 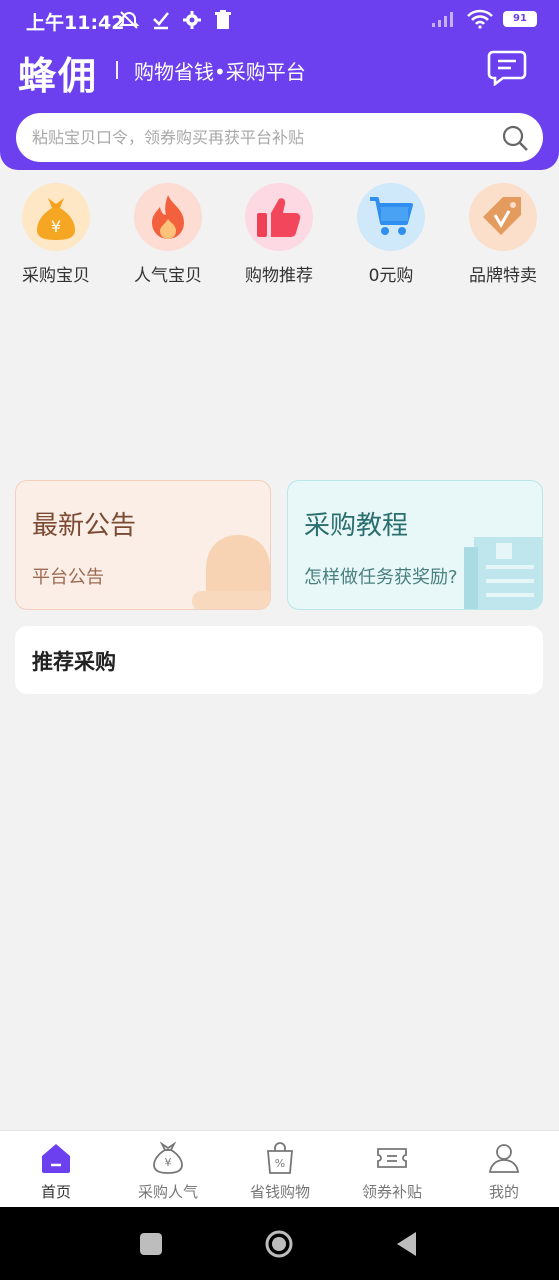 I want to click on category-label: 人气宝贝, so click(x=168, y=276).